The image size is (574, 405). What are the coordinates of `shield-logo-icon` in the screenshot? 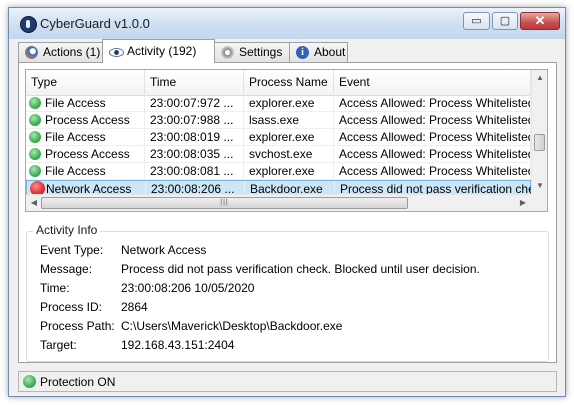 It's located at (28, 24).